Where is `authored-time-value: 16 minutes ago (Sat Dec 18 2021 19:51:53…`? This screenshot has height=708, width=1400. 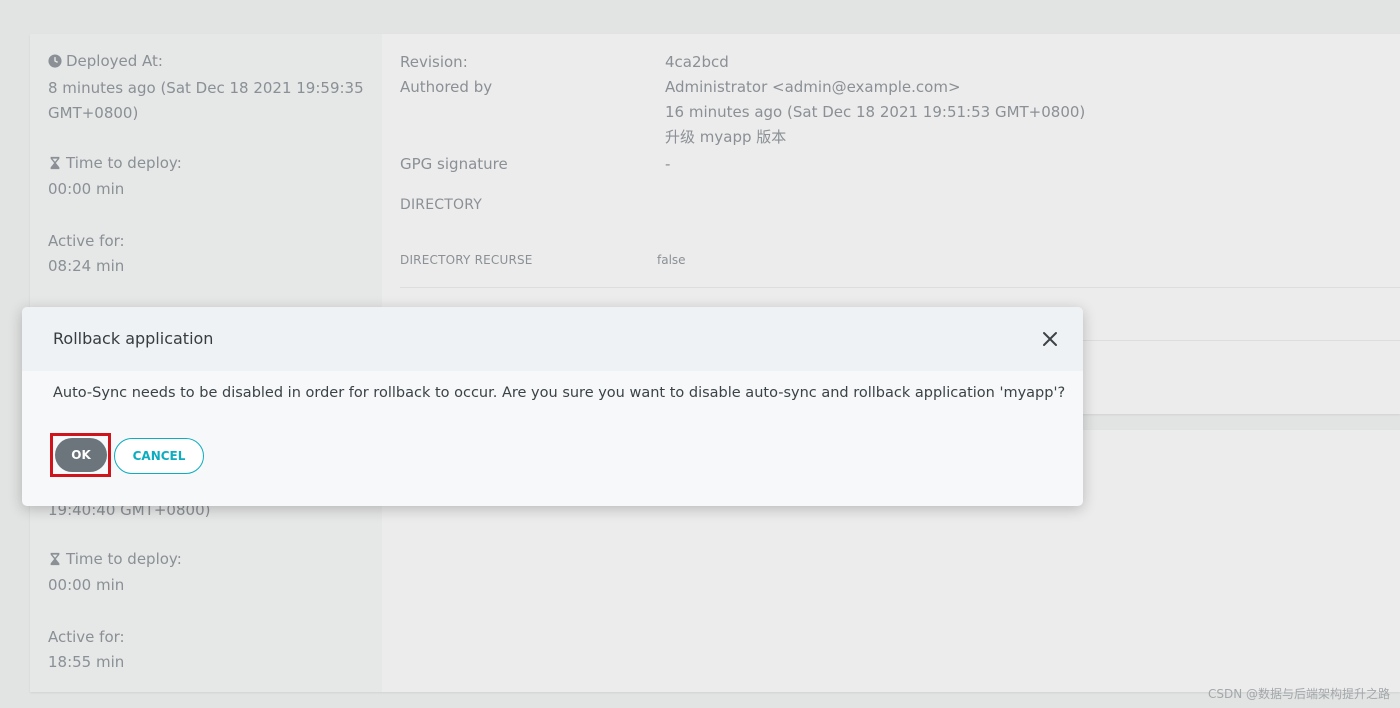 authored-time-value: 16 minutes ago (Sat Dec 18 2021 19:51:53… is located at coordinates (875, 112).